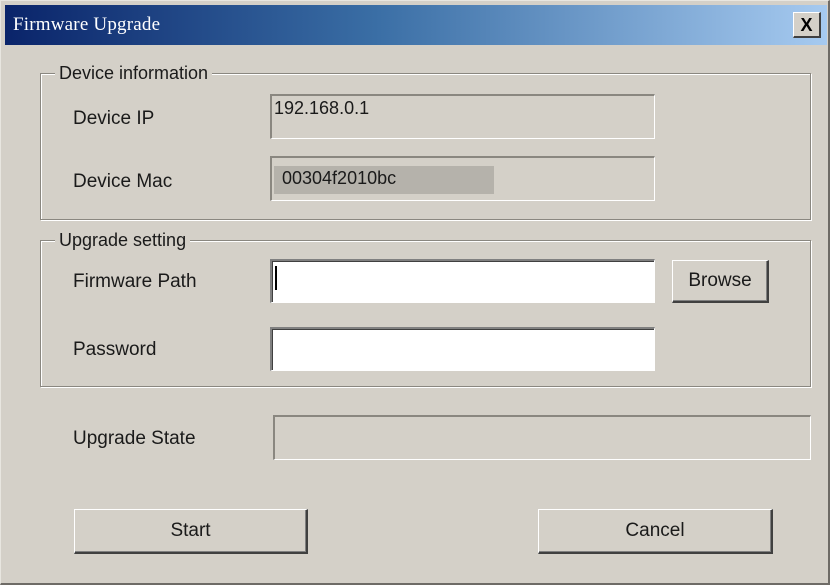 The width and height of the screenshot is (830, 585). What do you see at coordinates (416, 25) in the screenshot?
I see `title-bar: Firmware Upgrade X` at bounding box center [416, 25].